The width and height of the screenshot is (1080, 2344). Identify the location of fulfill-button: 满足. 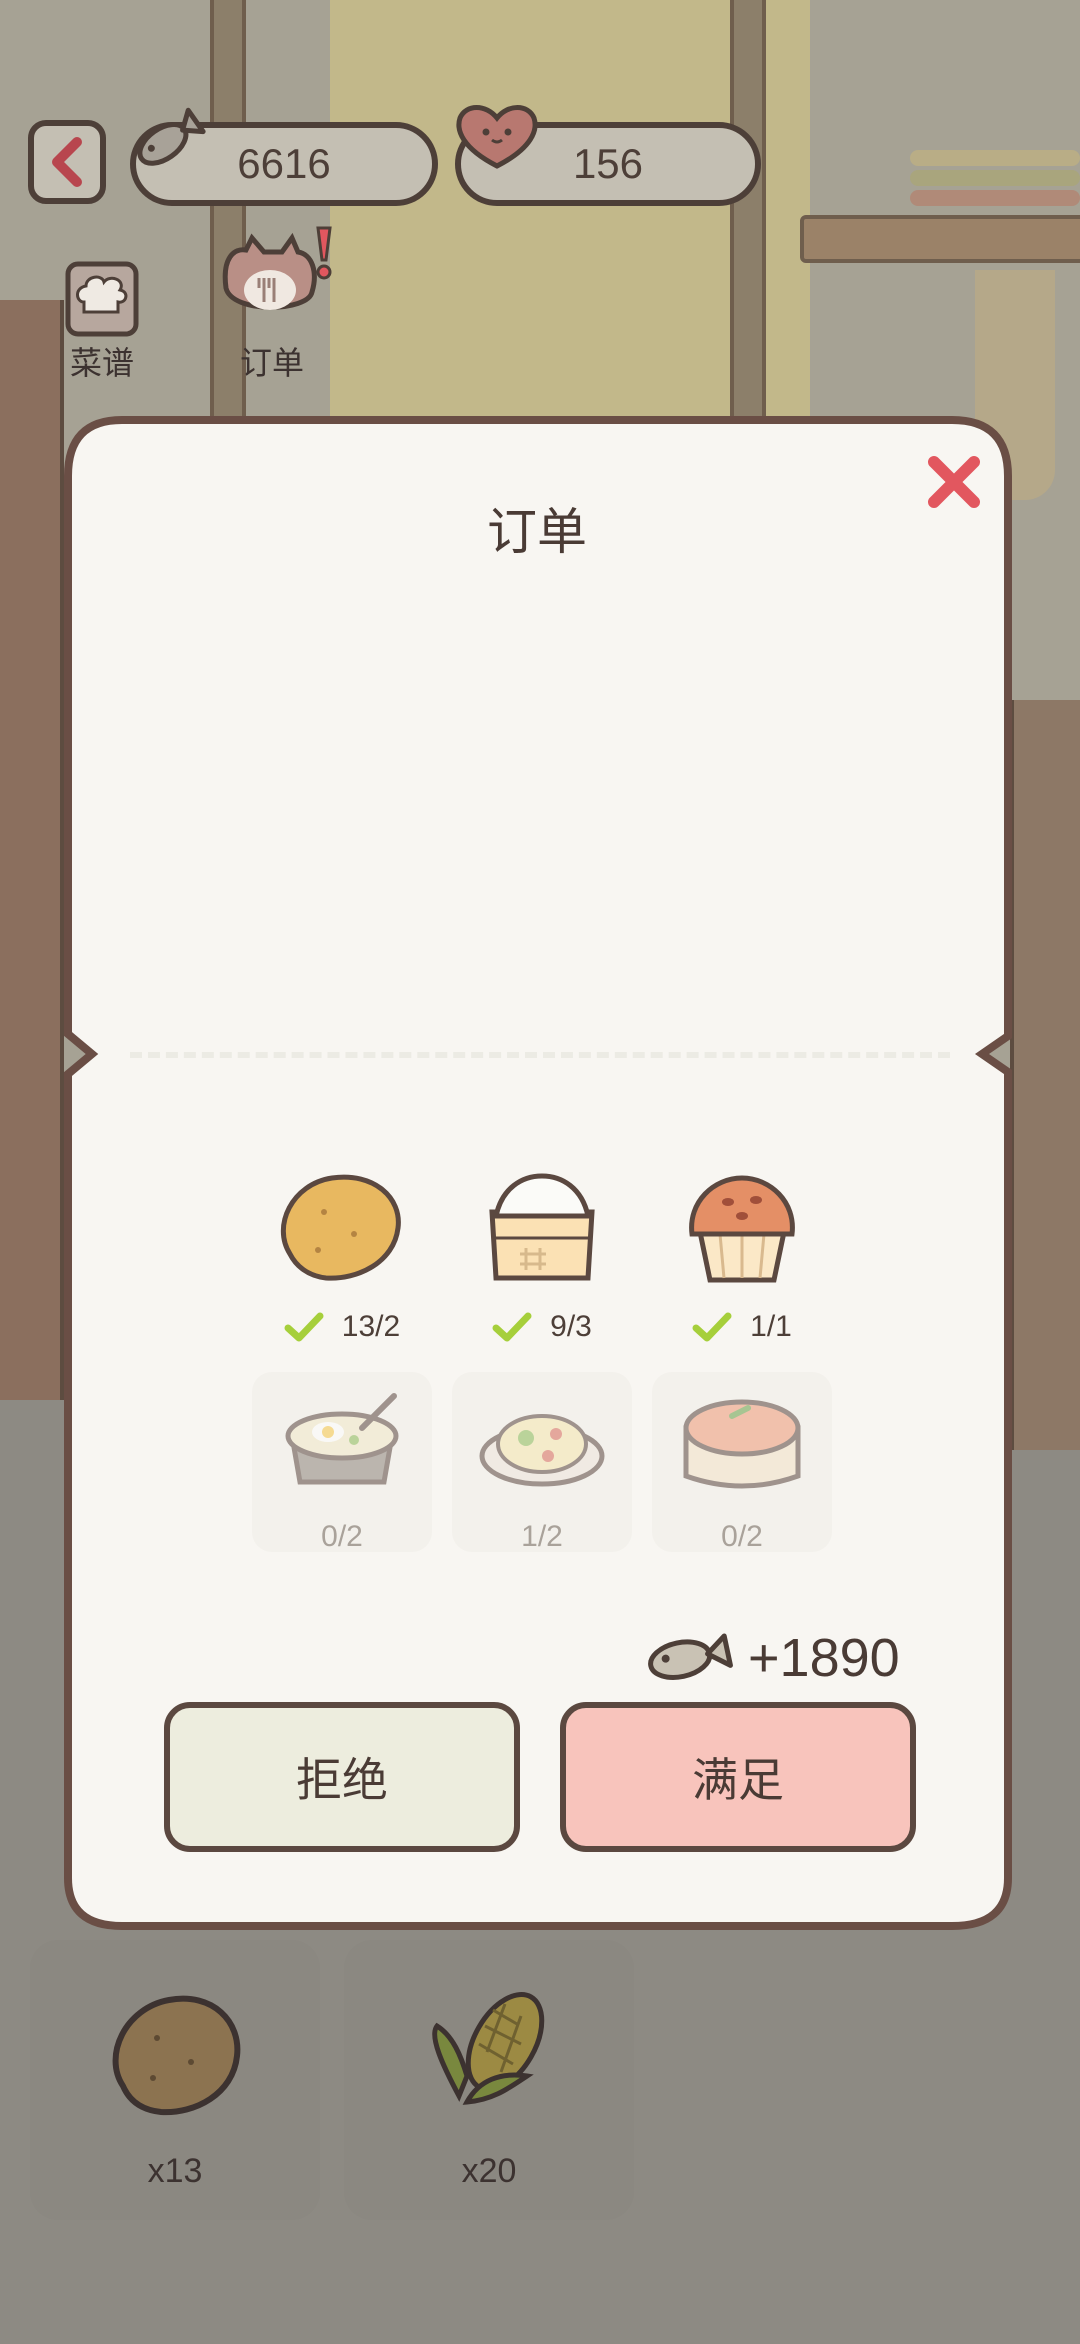
(738, 1777).